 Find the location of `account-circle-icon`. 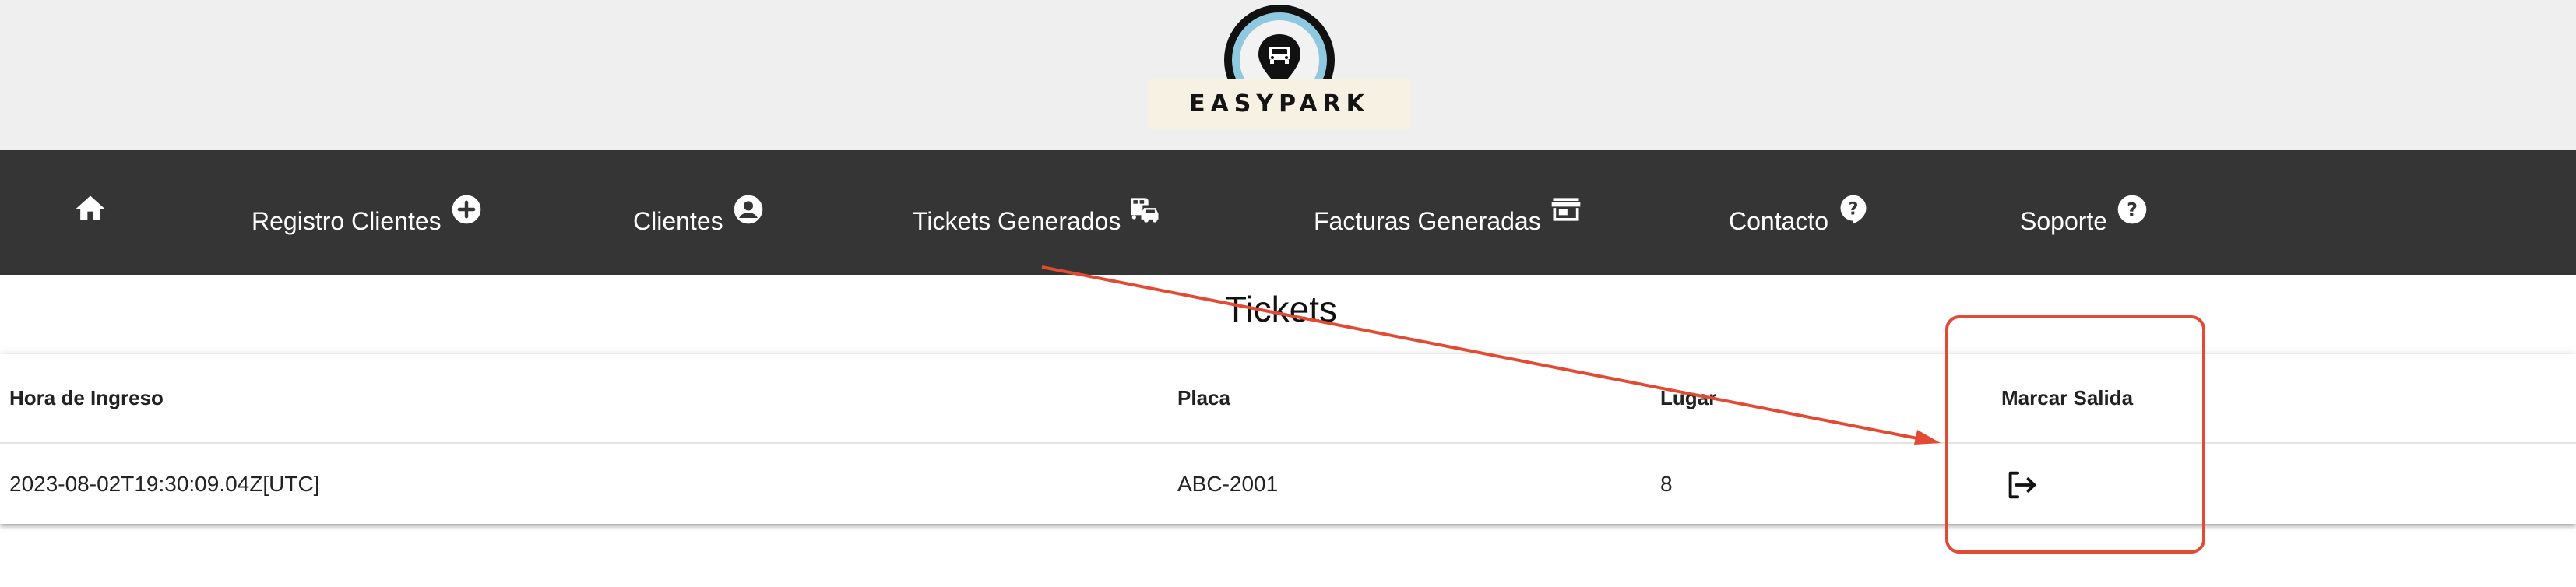

account-circle-icon is located at coordinates (748, 210).